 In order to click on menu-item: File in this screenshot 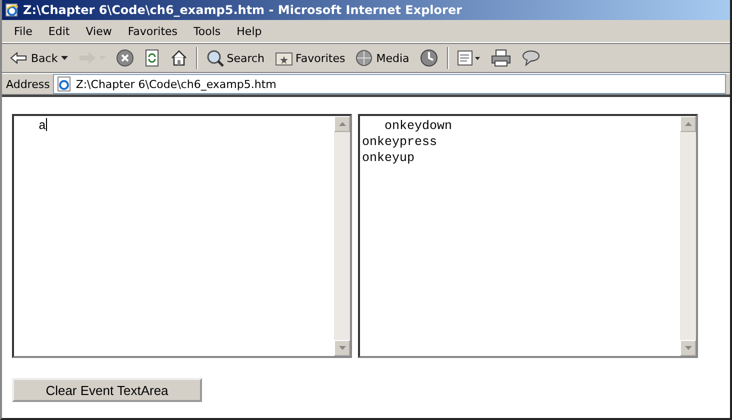, I will do `click(23, 31)`.